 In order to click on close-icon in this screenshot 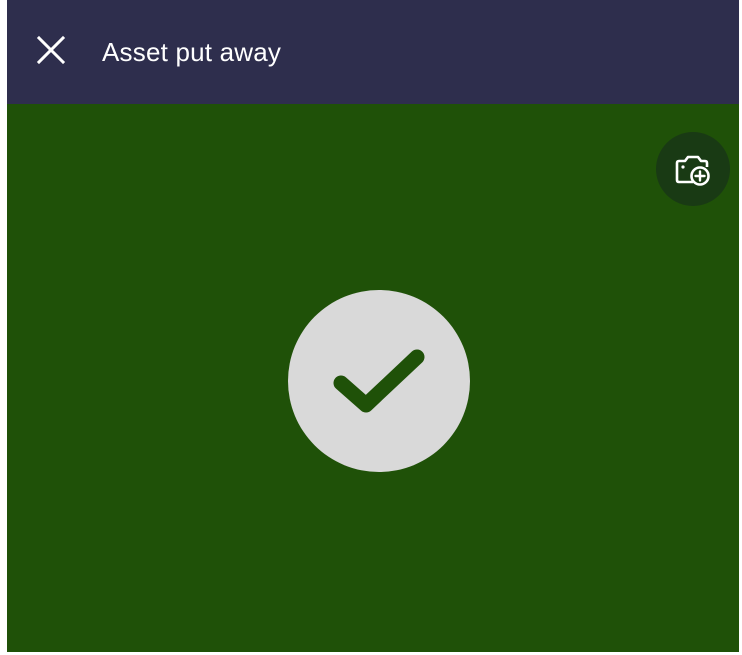, I will do `click(51, 50)`.